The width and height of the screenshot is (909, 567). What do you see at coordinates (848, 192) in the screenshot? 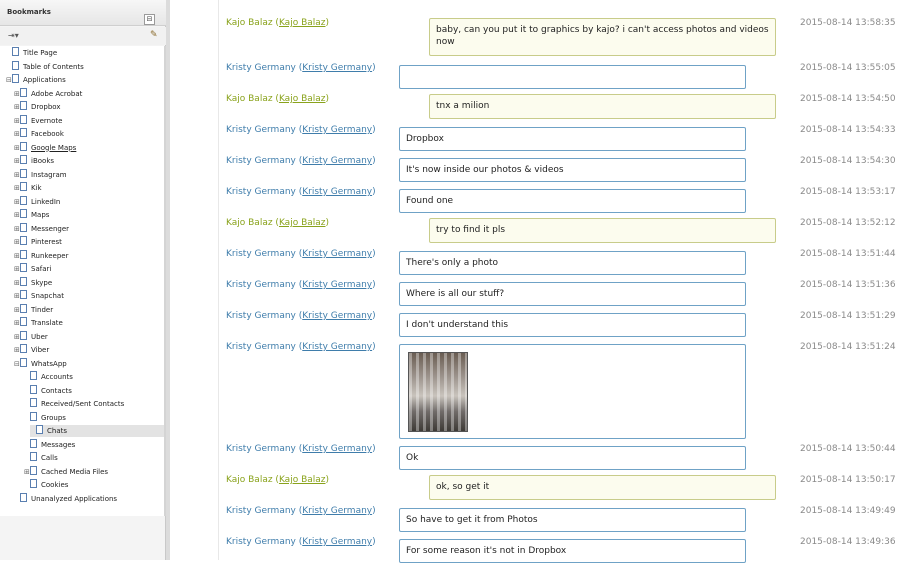
I see `message-timestamp: 2015-08-14 13:53:17` at bounding box center [848, 192].